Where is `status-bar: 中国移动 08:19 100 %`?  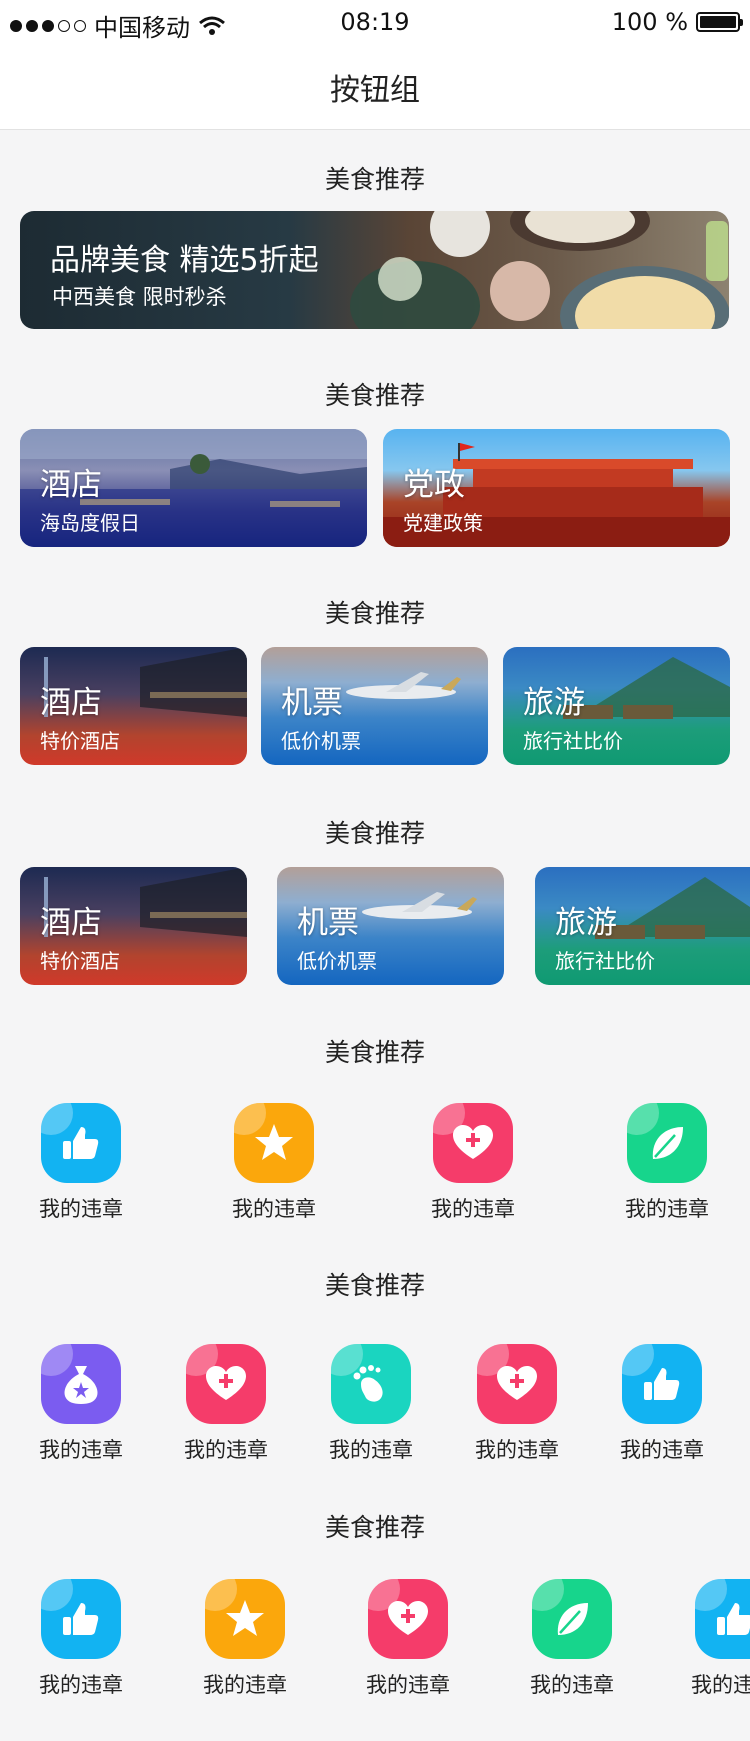 status-bar: 中国移动 08:19 100 % is located at coordinates (375, 22).